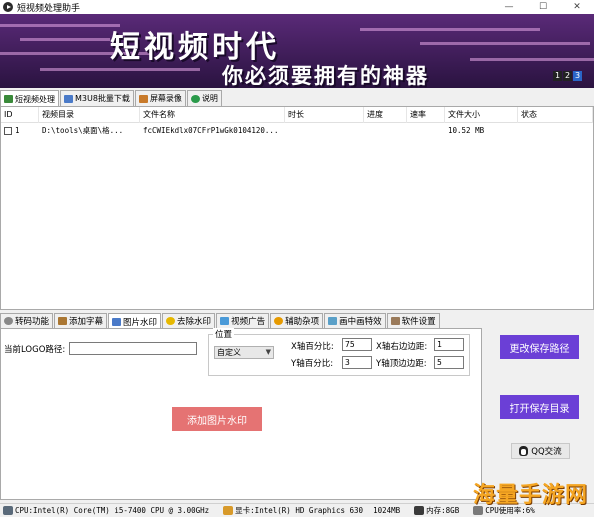 The image size is (594, 517). Describe the element at coordinates (395, 321) in the screenshot. I see `settings-icon` at that location.